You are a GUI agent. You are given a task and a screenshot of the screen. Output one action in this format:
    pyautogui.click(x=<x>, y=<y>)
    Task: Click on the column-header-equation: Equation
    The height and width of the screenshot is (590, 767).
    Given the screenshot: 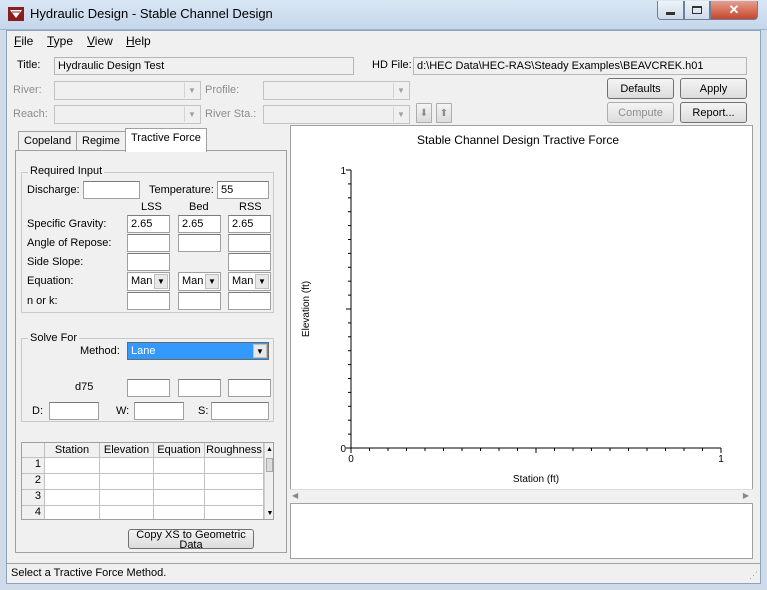 What is the action you would take?
    pyautogui.click(x=179, y=450)
    